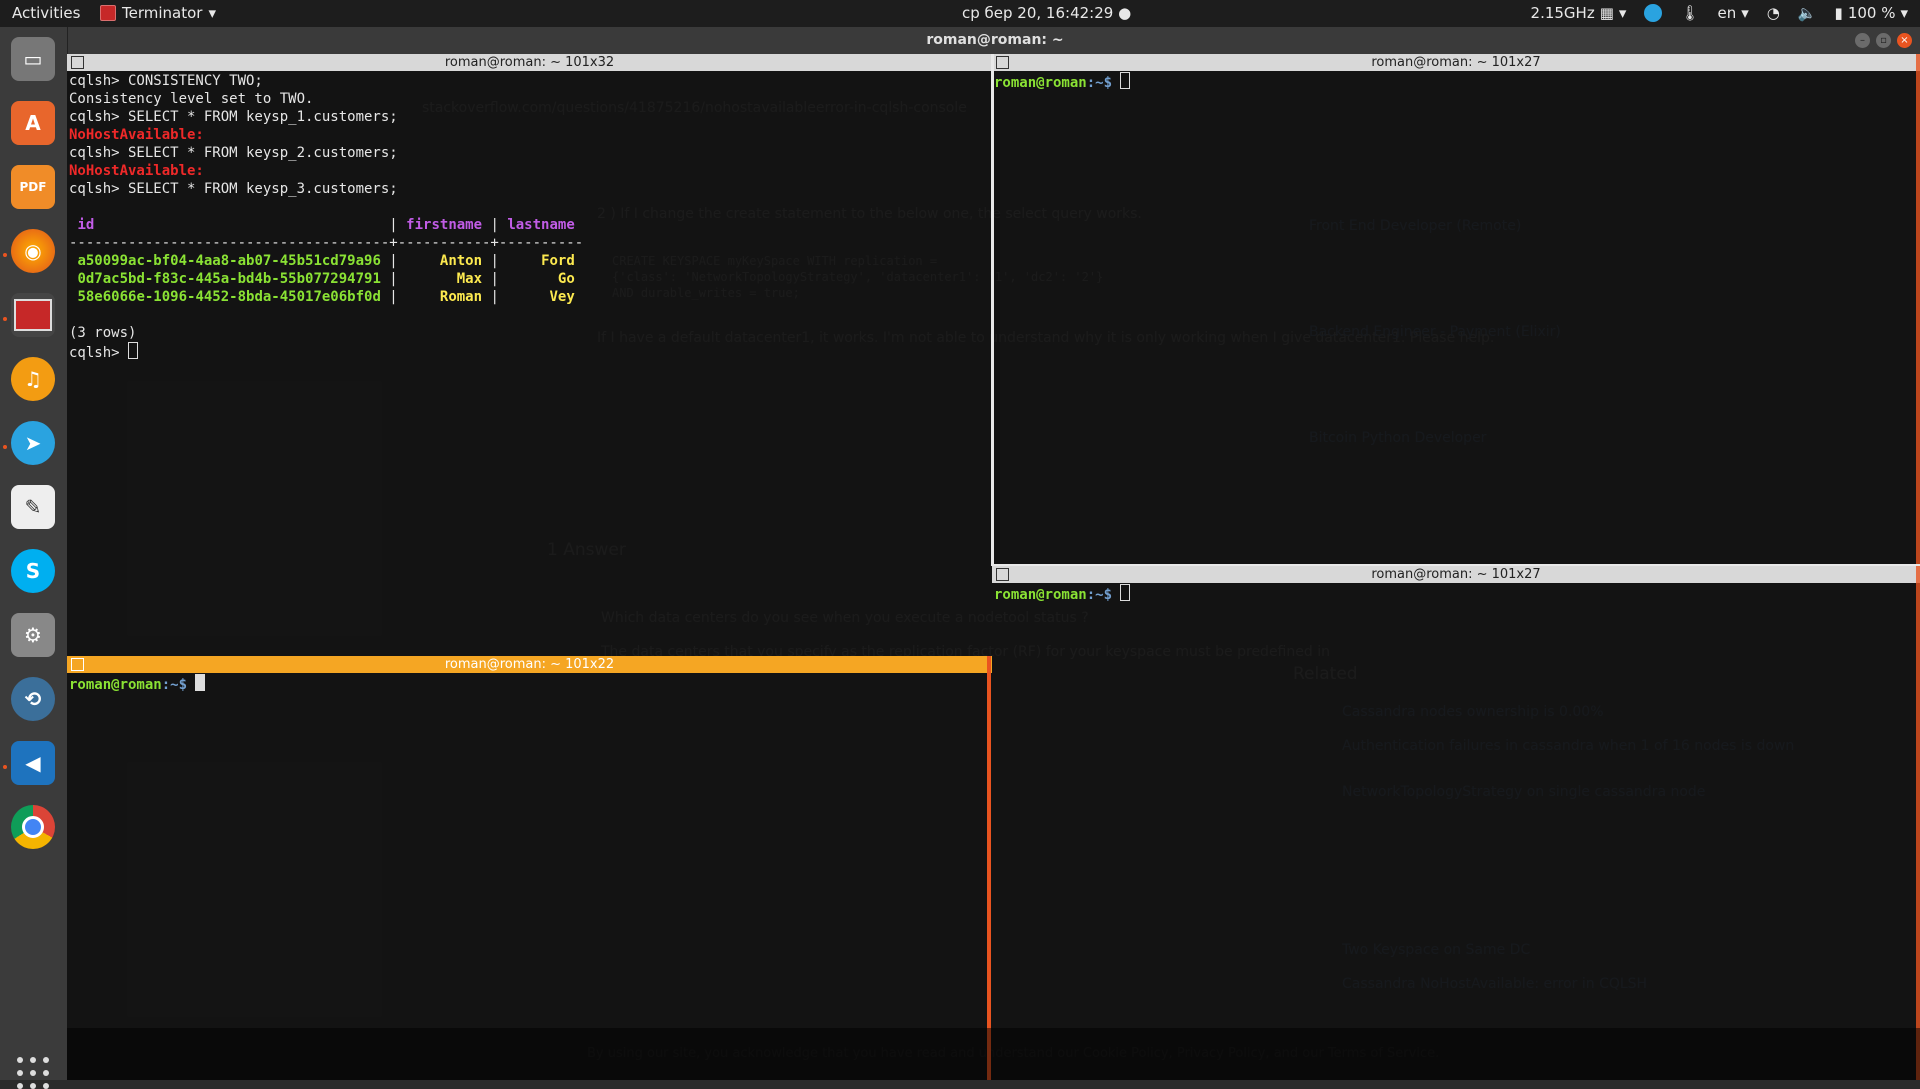  Describe the element at coordinates (1653, 13) in the screenshot. I see `telegram-tray-icon` at that location.